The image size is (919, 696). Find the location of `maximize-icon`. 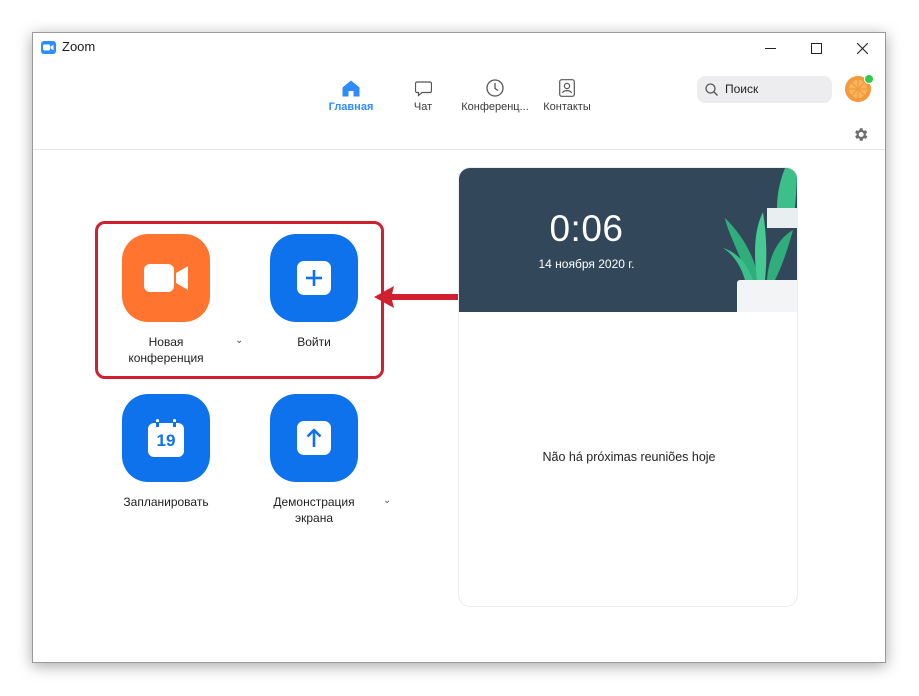

maximize-icon is located at coordinates (816, 48).